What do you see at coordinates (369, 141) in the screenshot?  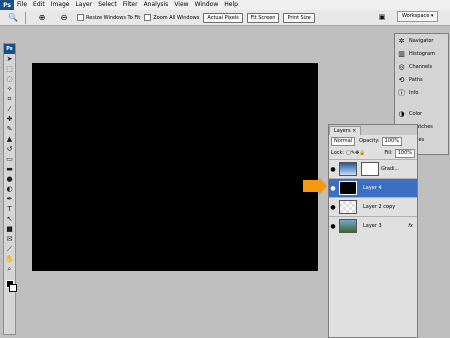 I see `opacity-label: Opacity:` at bounding box center [369, 141].